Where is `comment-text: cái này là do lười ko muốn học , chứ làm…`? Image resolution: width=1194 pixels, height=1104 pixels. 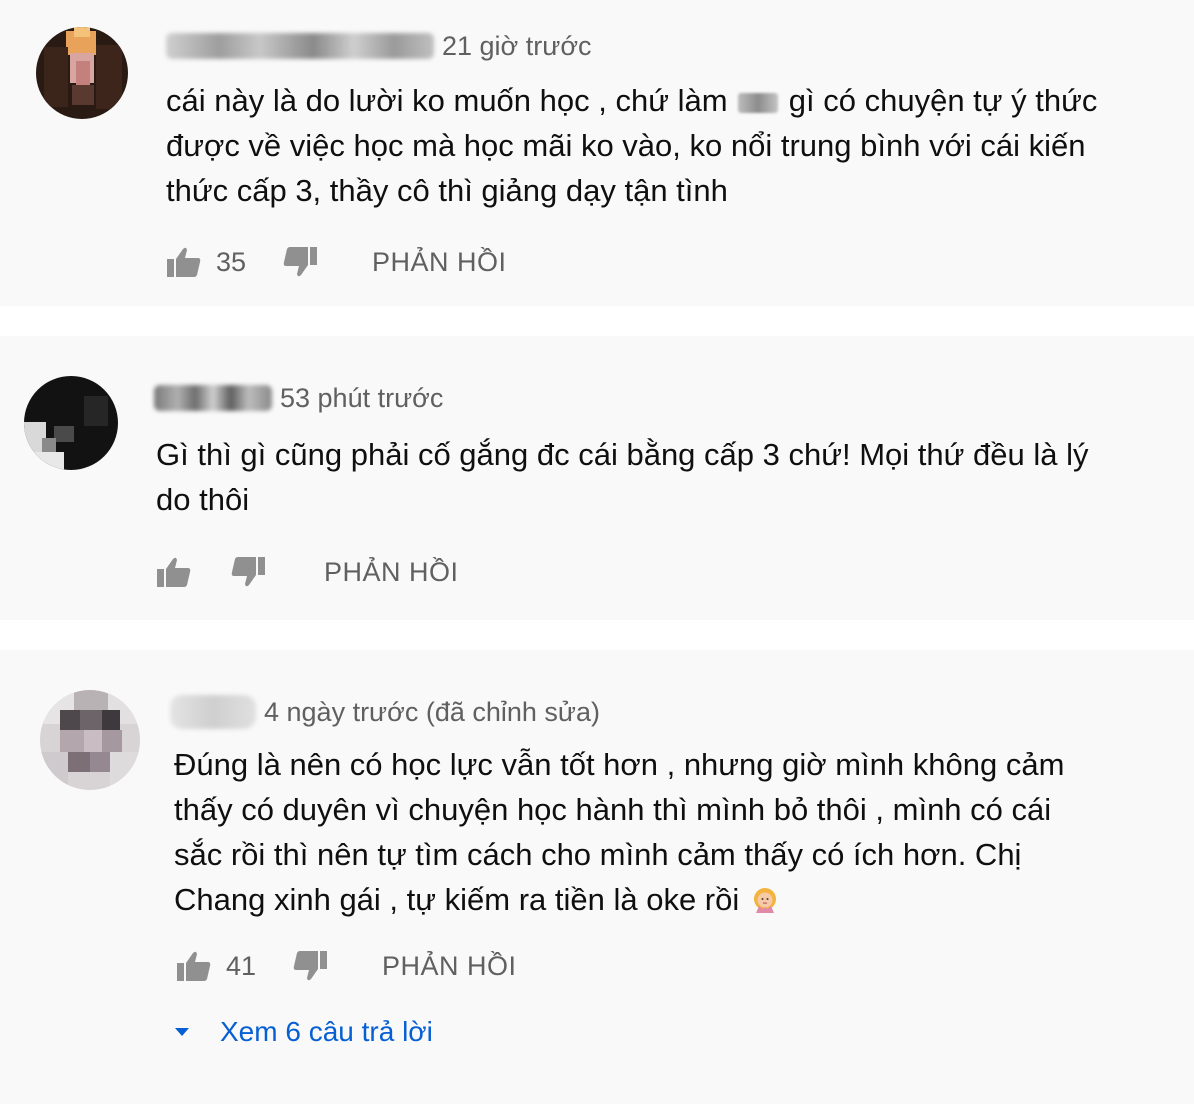 comment-text: cái này là do lười ko muốn học , chứ làm… is located at coordinates (646, 145).